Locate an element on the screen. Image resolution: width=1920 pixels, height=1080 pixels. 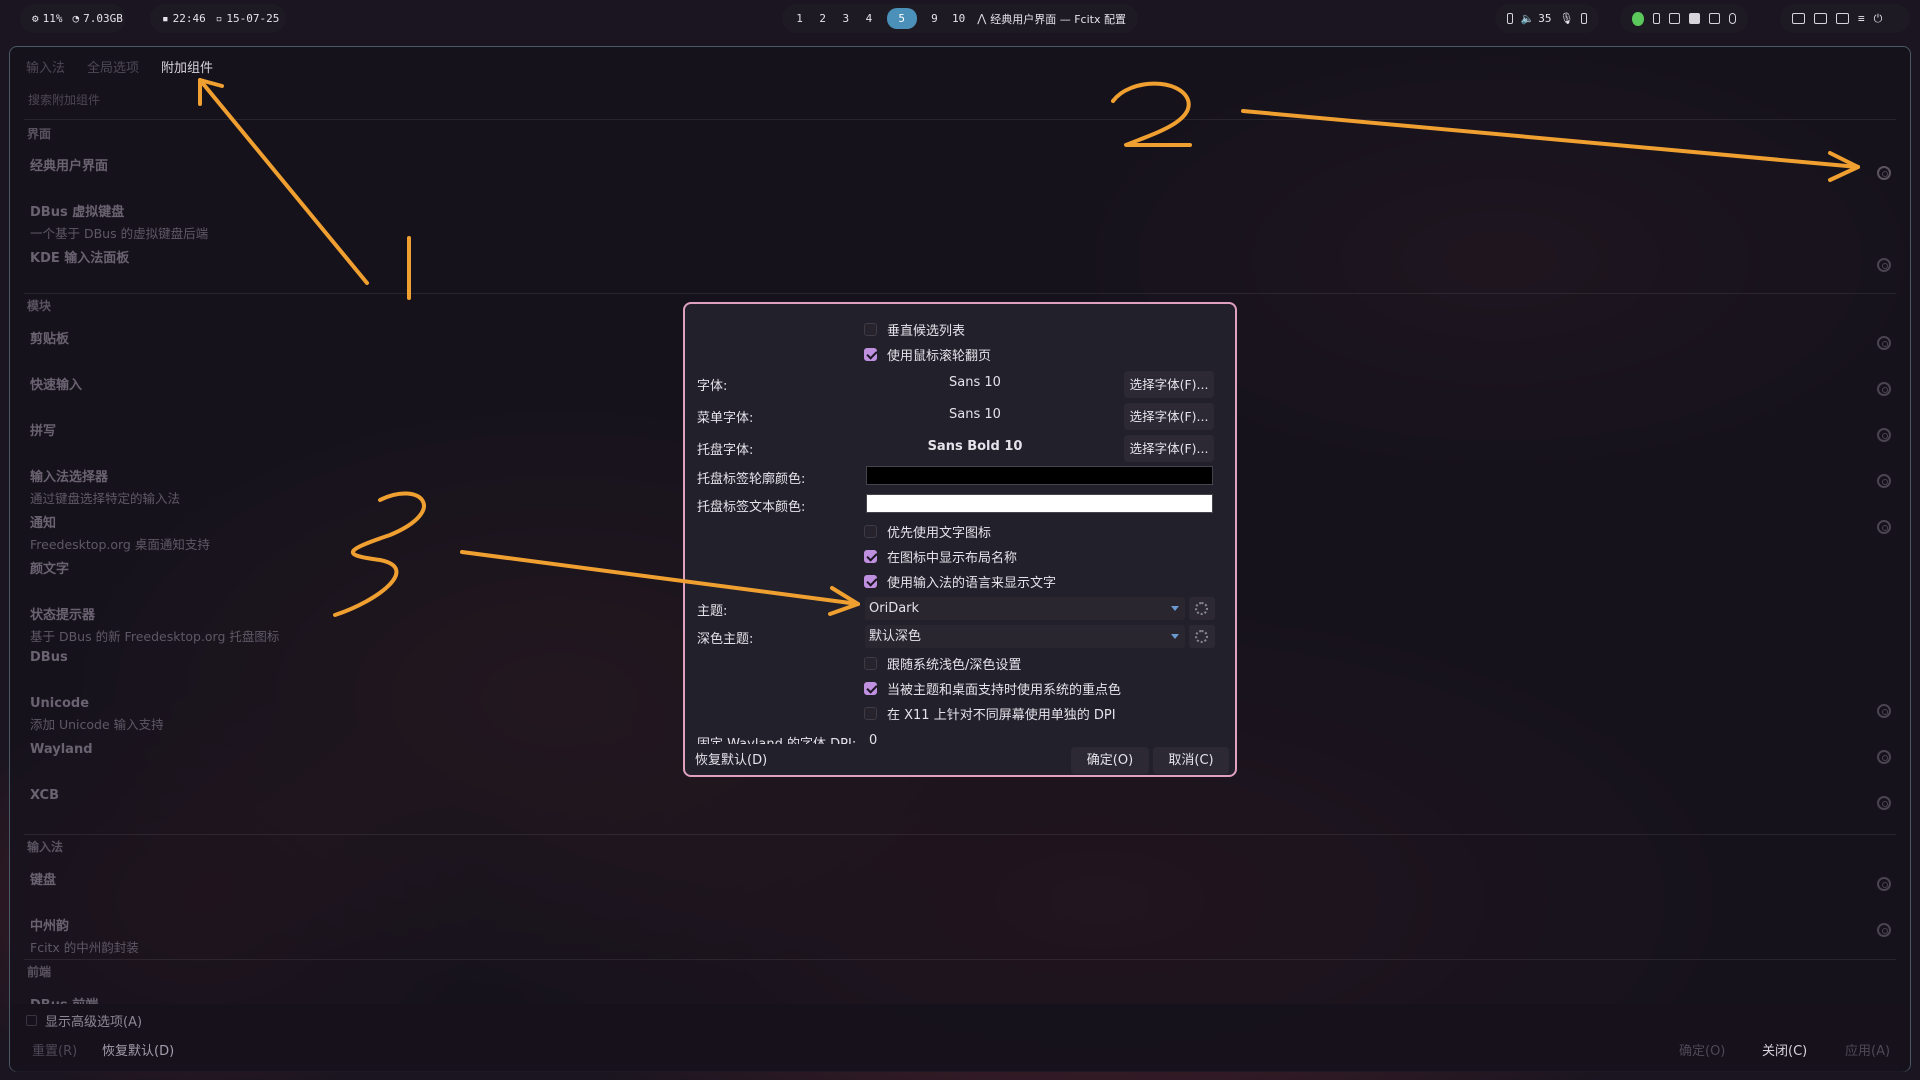
wayland-dpi-spinbox: 0 is located at coordinates (873, 738).